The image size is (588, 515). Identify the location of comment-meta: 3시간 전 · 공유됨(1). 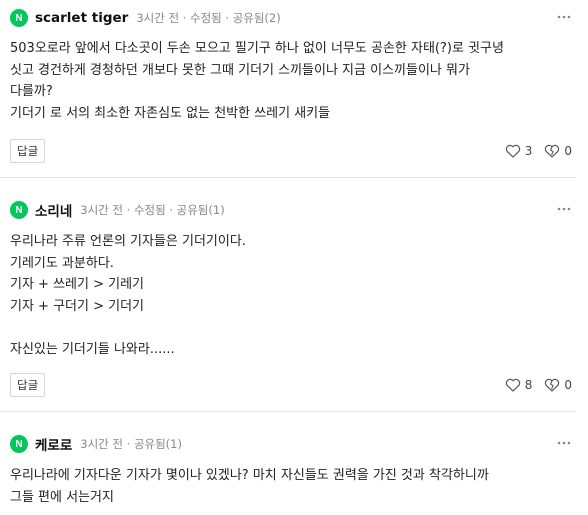
(131, 444).